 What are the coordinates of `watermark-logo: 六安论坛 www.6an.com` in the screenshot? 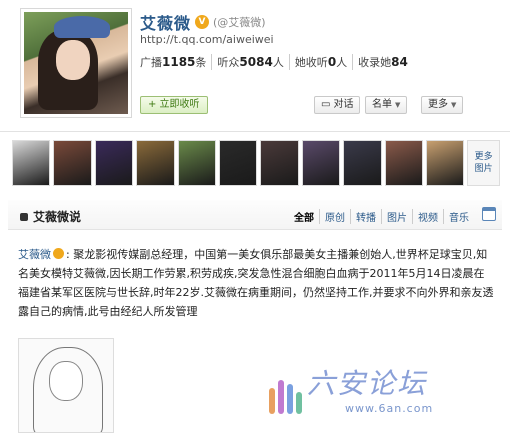 It's located at (377, 390).